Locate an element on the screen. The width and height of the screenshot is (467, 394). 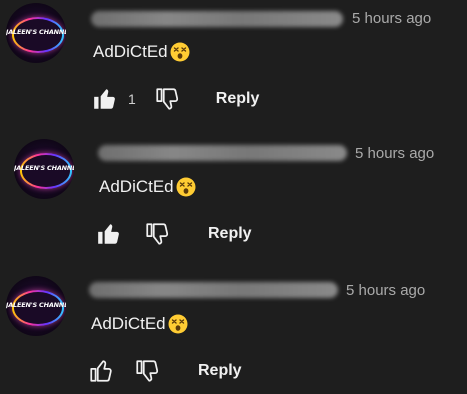
thumbs-up-outline-icon is located at coordinates (101, 371).